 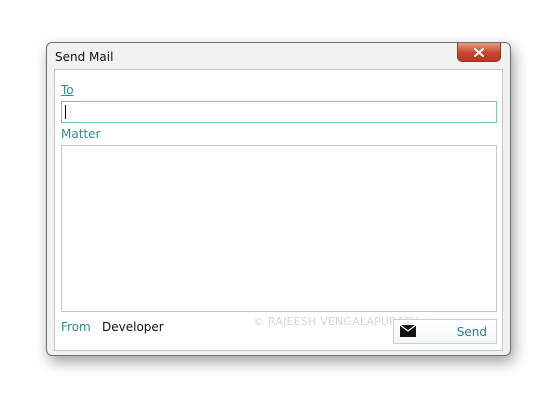 What do you see at coordinates (67, 90) in the screenshot?
I see `to-label: To` at bounding box center [67, 90].